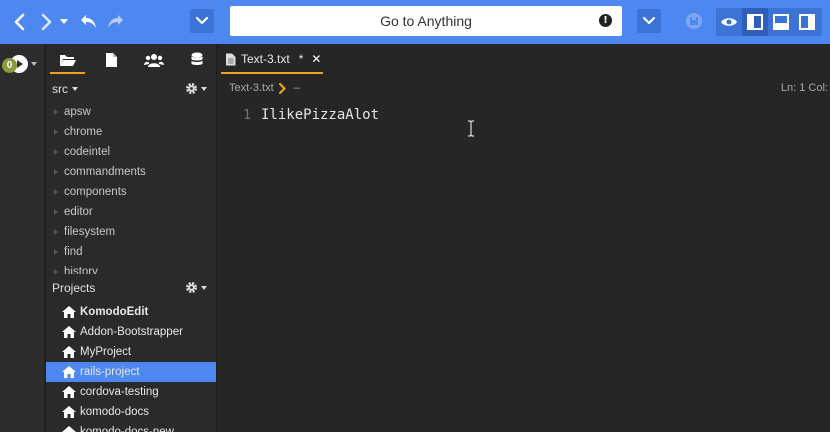  What do you see at coordinates (320, 115) in the screenshot?
I see `line-text: IlikePizzaAlot` at bounding box center [320, 115].